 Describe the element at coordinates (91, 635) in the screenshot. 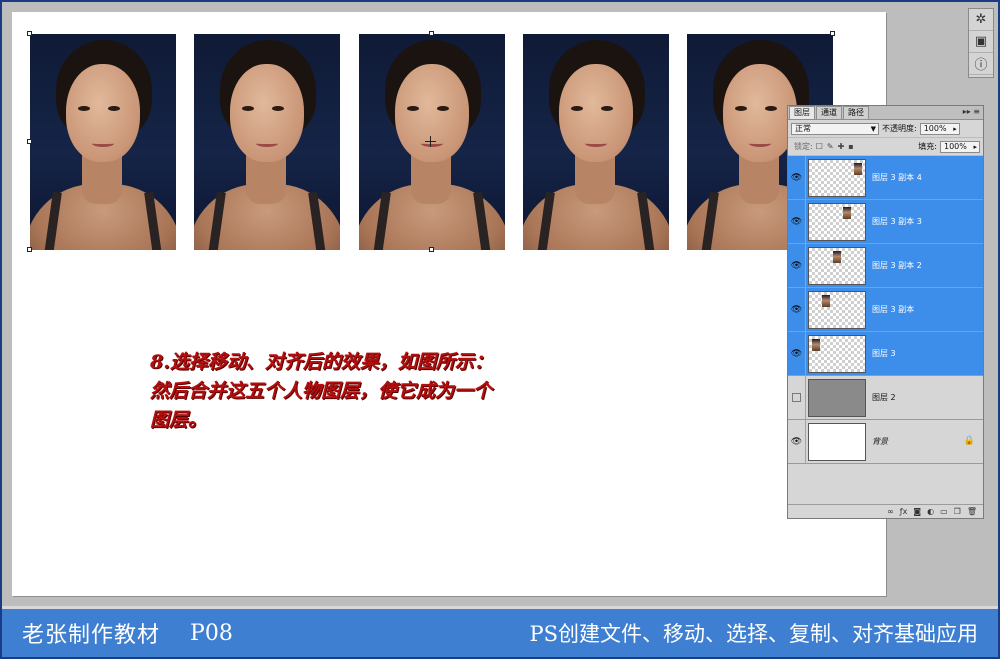

I see `banner-author: 老张制作教材` at that location.